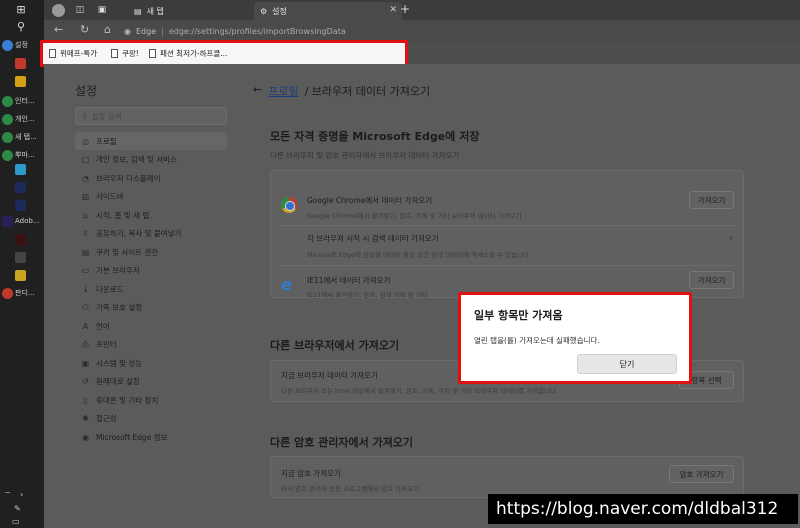 The image size is (800, 528). Describe the element at coordinates (151, 419) in the screenshot. I see `sidebar-item-accessibility: ✱ 접근성` at that location.